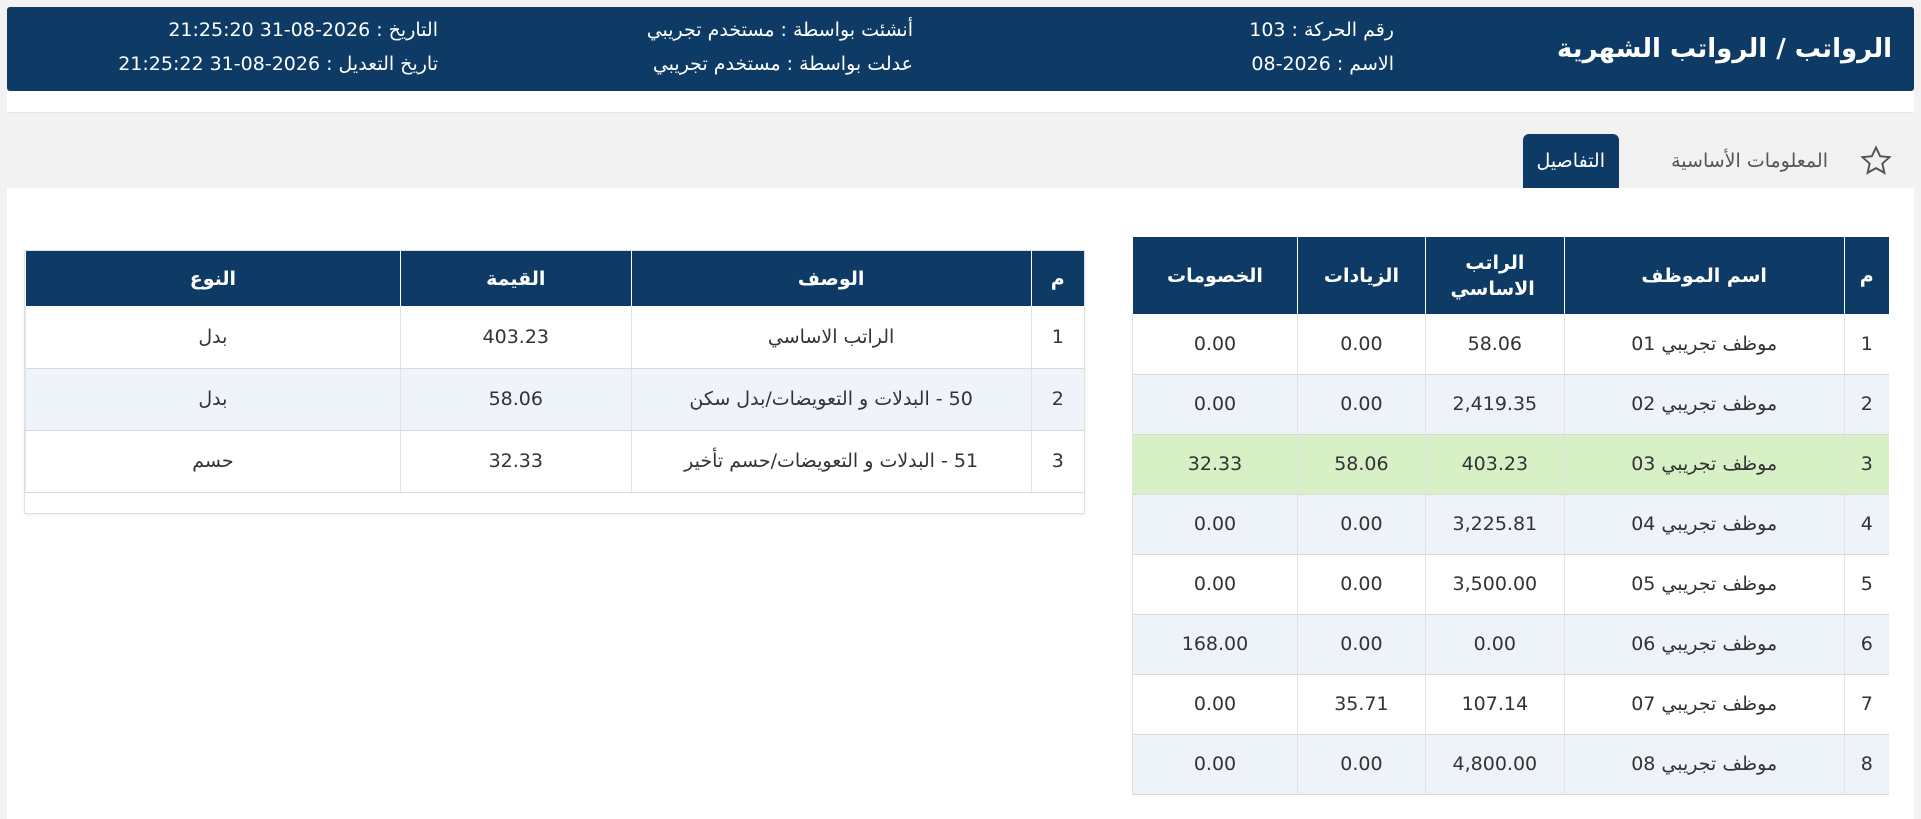  What do you see at coordinates (1494, 464) in the screenshot?
I see `cell-basic-salary: 403.23` at bounding box center [1494, 464].